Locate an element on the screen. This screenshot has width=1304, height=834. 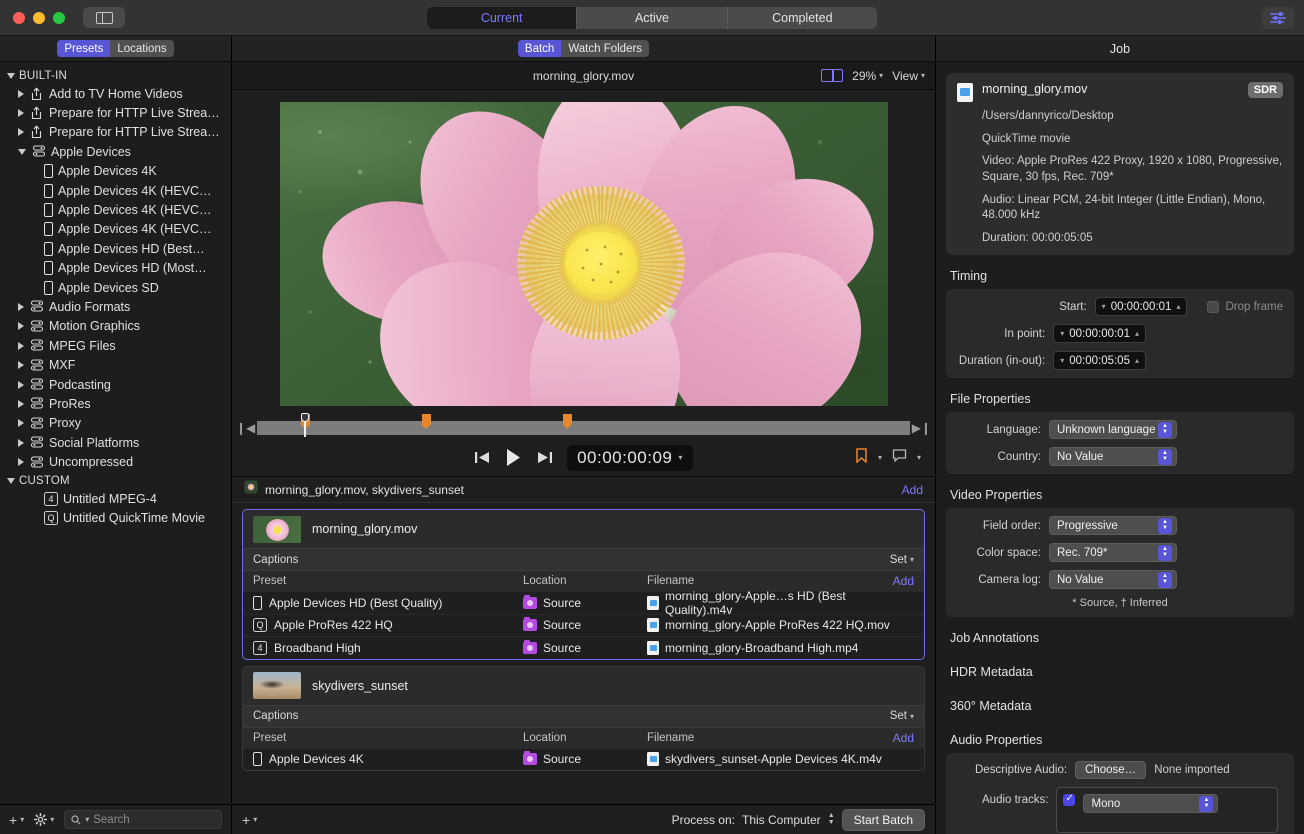
tree-item-podcasting: Podcasting is located at coordinates (115, 384).